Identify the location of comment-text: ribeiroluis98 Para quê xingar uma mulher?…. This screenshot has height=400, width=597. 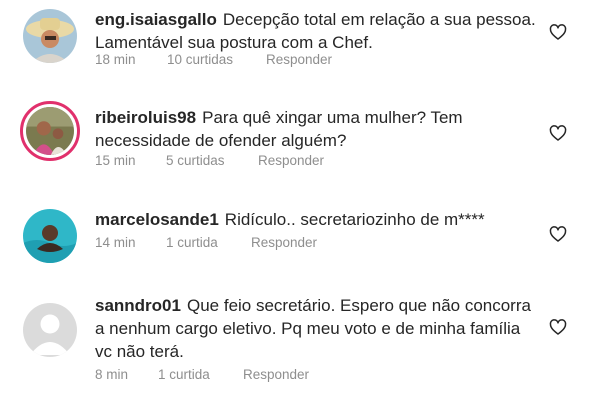
(316, 129).